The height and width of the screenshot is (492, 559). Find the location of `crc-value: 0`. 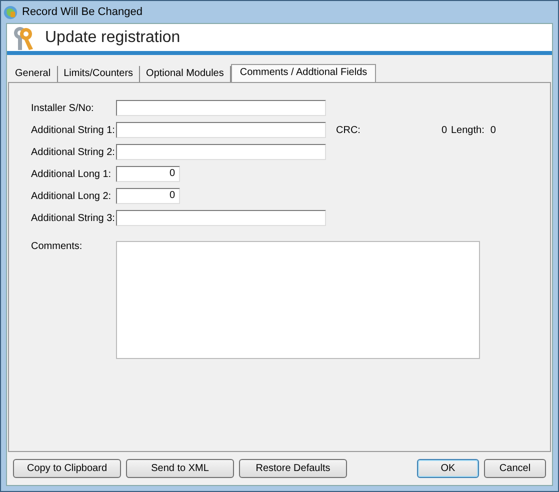

crc-value: 0 is located at coordinates (443, 130).